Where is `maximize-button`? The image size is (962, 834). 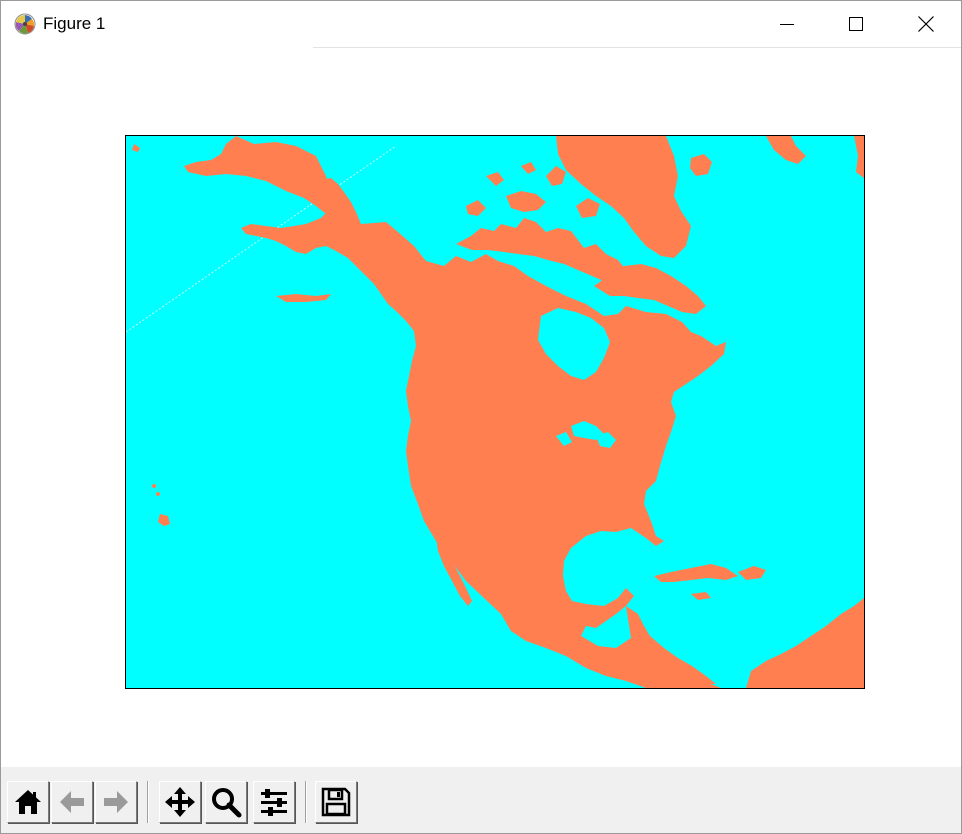
maximize-button is located at coordinates (856, 24).